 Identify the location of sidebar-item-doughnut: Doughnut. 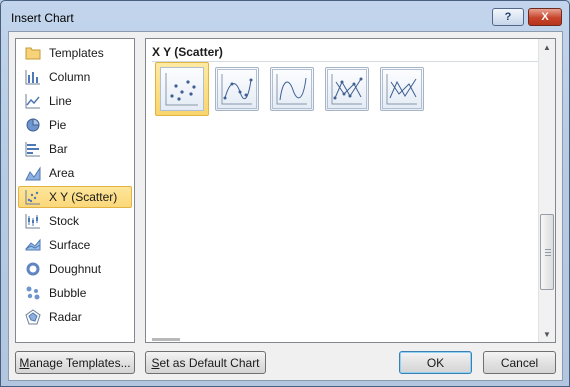
(75, 269).